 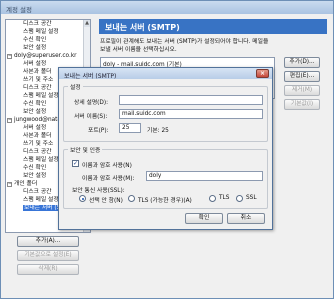 I want to click on ssl-tls-label: TLS, so click(x=224, y=198).